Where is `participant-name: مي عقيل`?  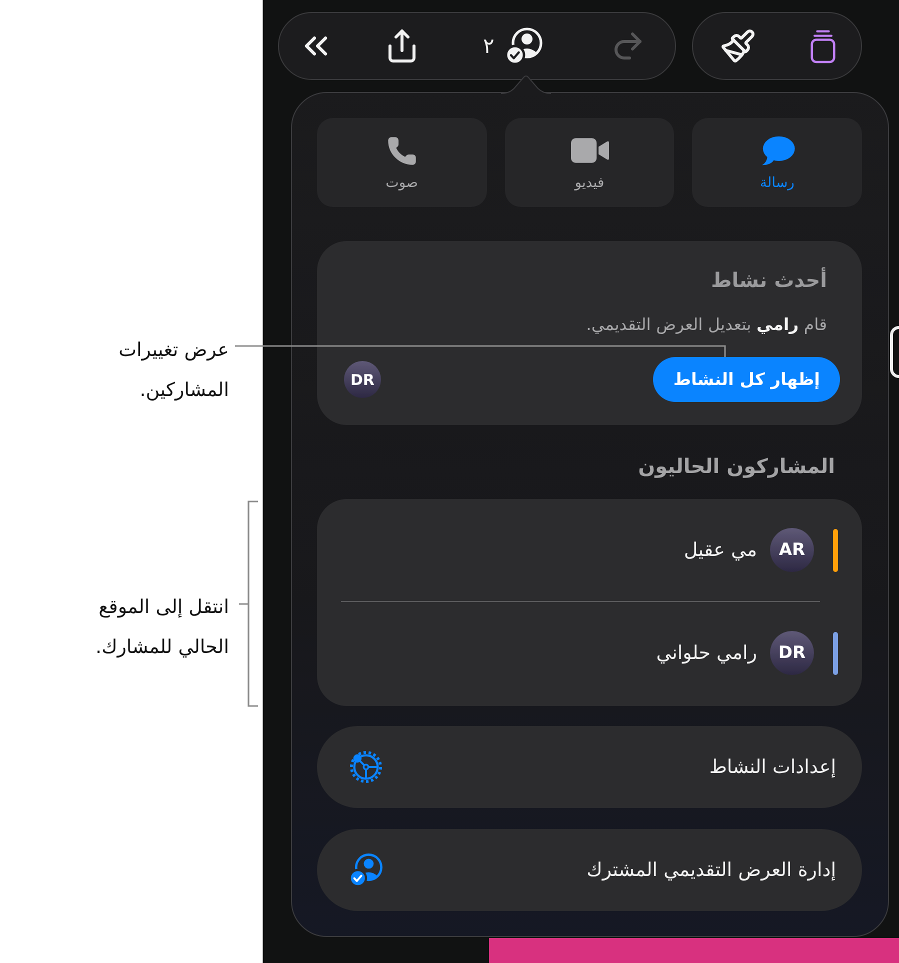
participant-name: مي عقيل is located at coordinates (720, 550).